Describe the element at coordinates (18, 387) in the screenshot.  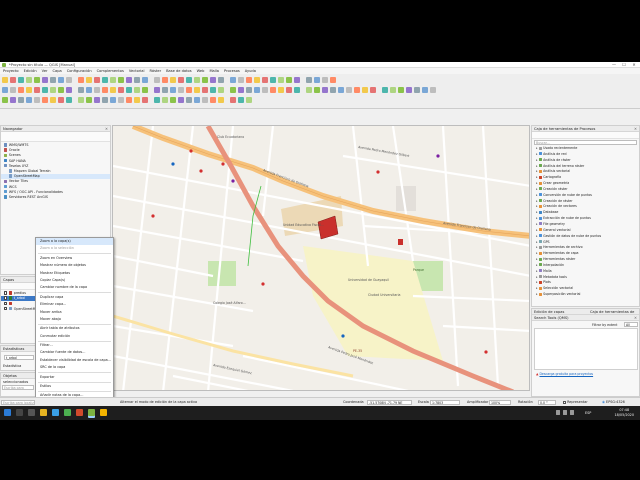
I see `objects-search-input: Escriba para localizar (Ctrl+K)` at that location.